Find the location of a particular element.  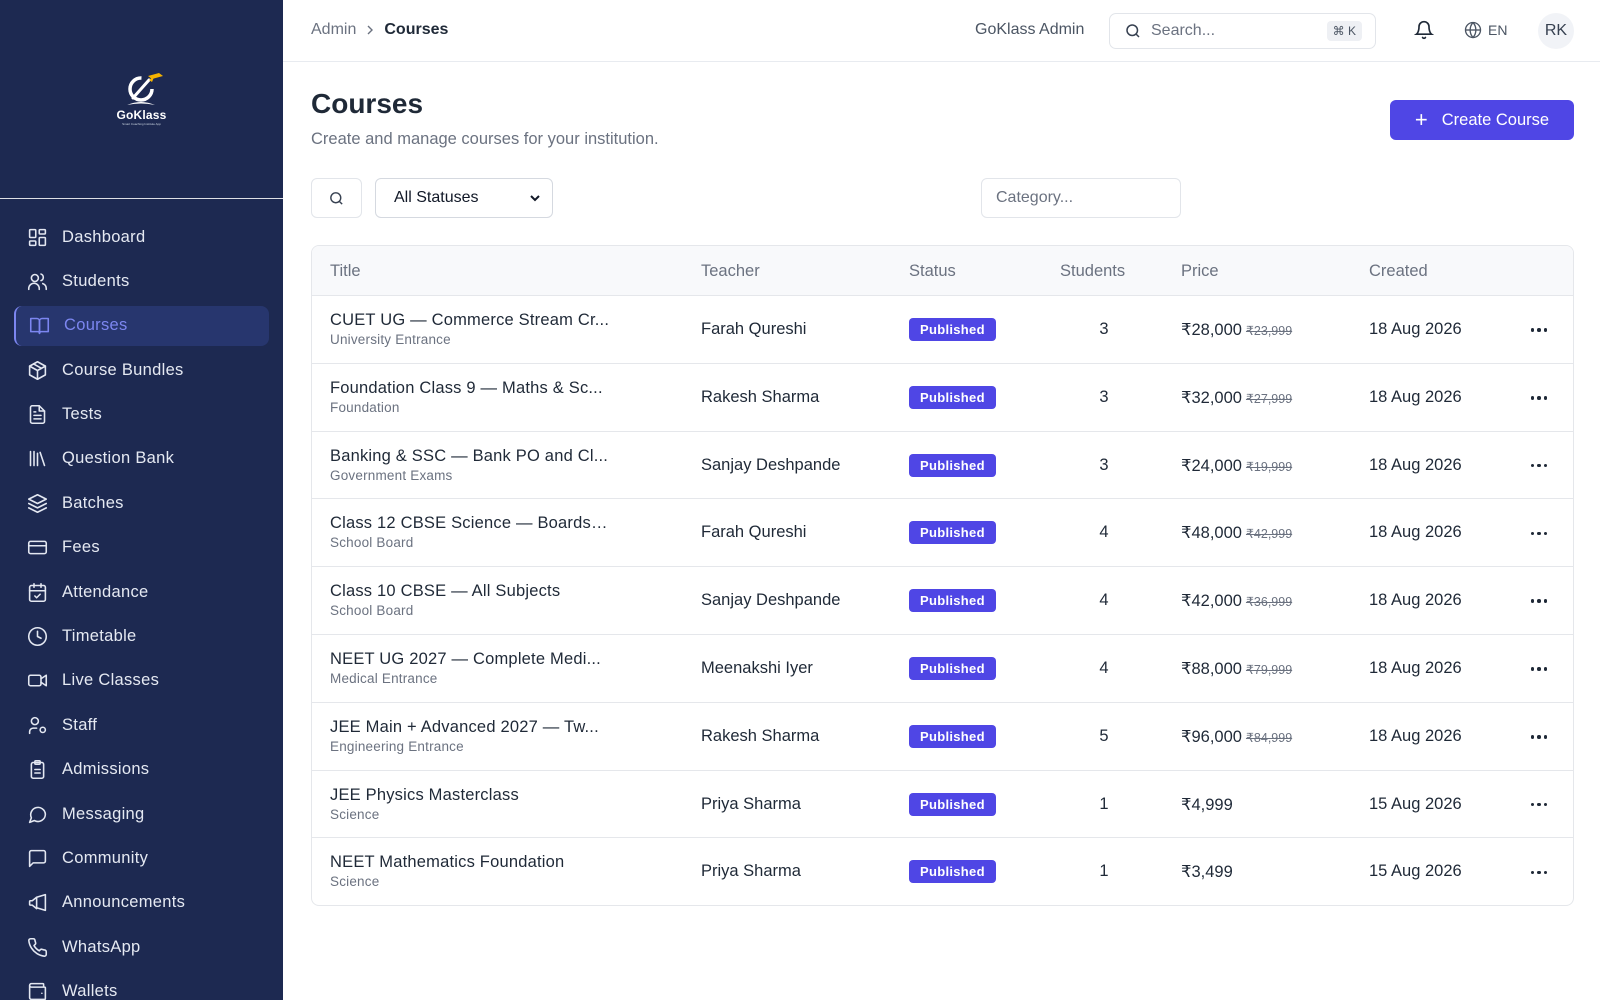

sidebar-item-messaging: Messaging is located at coordinates (141, 814).